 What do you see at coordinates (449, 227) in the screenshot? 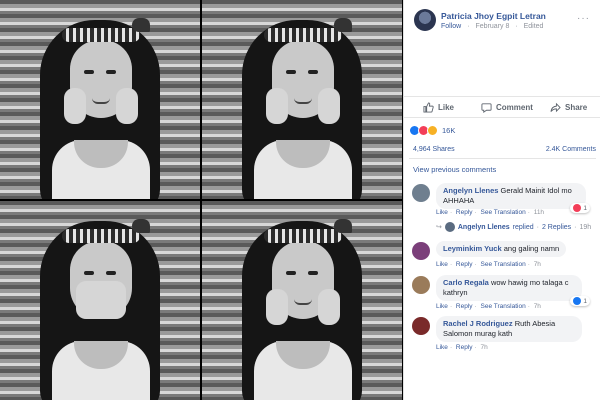
I see `reply-avatar` at bounding box center [449, 227].